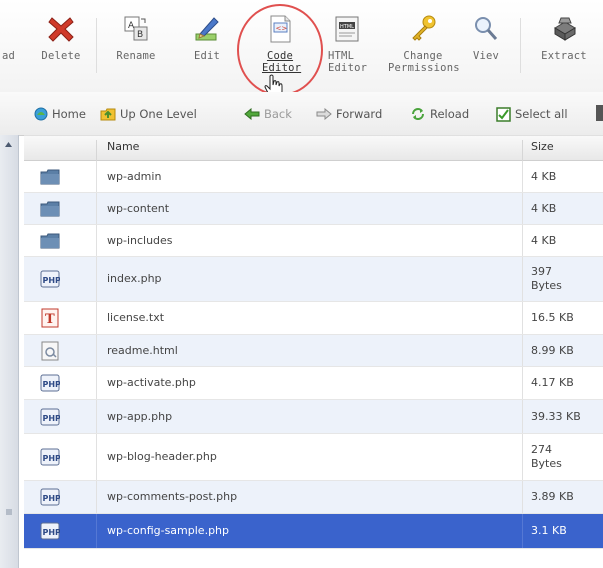  What do you see at coordinates (207, 46) in the screenshot?
I see `edit-button: Edit` at bounding box center [207, 46].